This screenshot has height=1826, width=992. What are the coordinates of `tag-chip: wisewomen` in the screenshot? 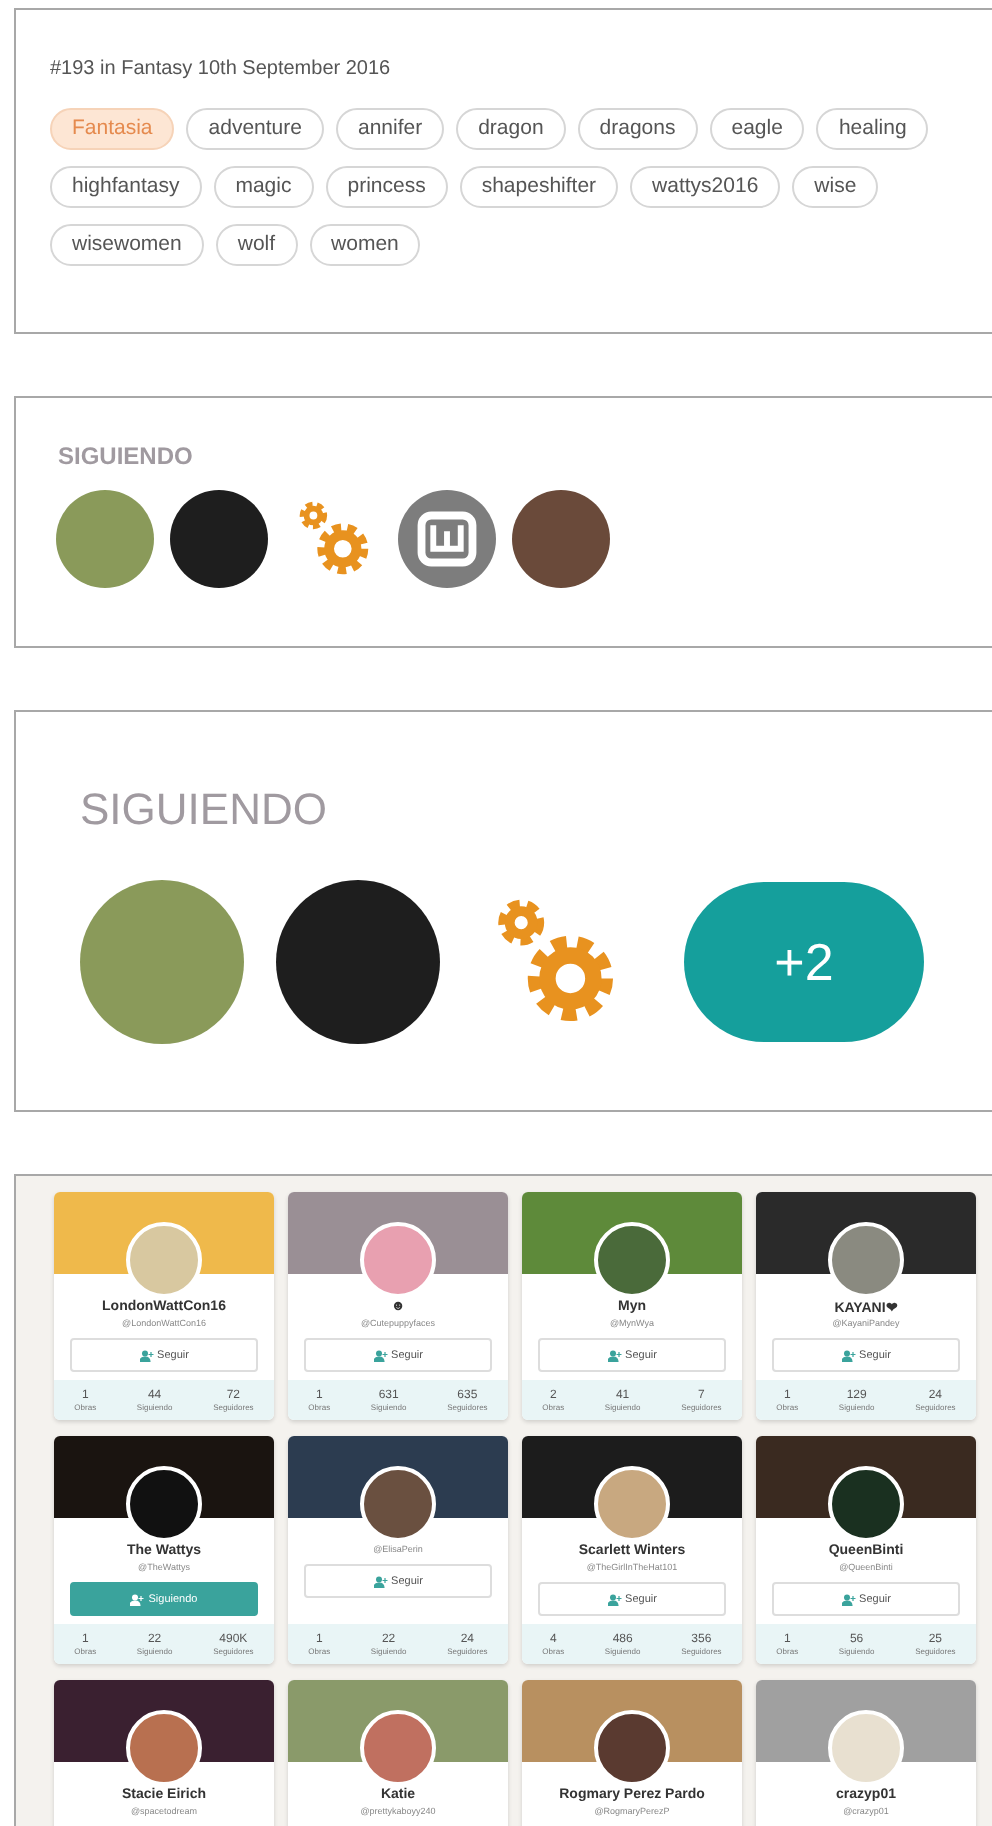 It's located at (127, 245).